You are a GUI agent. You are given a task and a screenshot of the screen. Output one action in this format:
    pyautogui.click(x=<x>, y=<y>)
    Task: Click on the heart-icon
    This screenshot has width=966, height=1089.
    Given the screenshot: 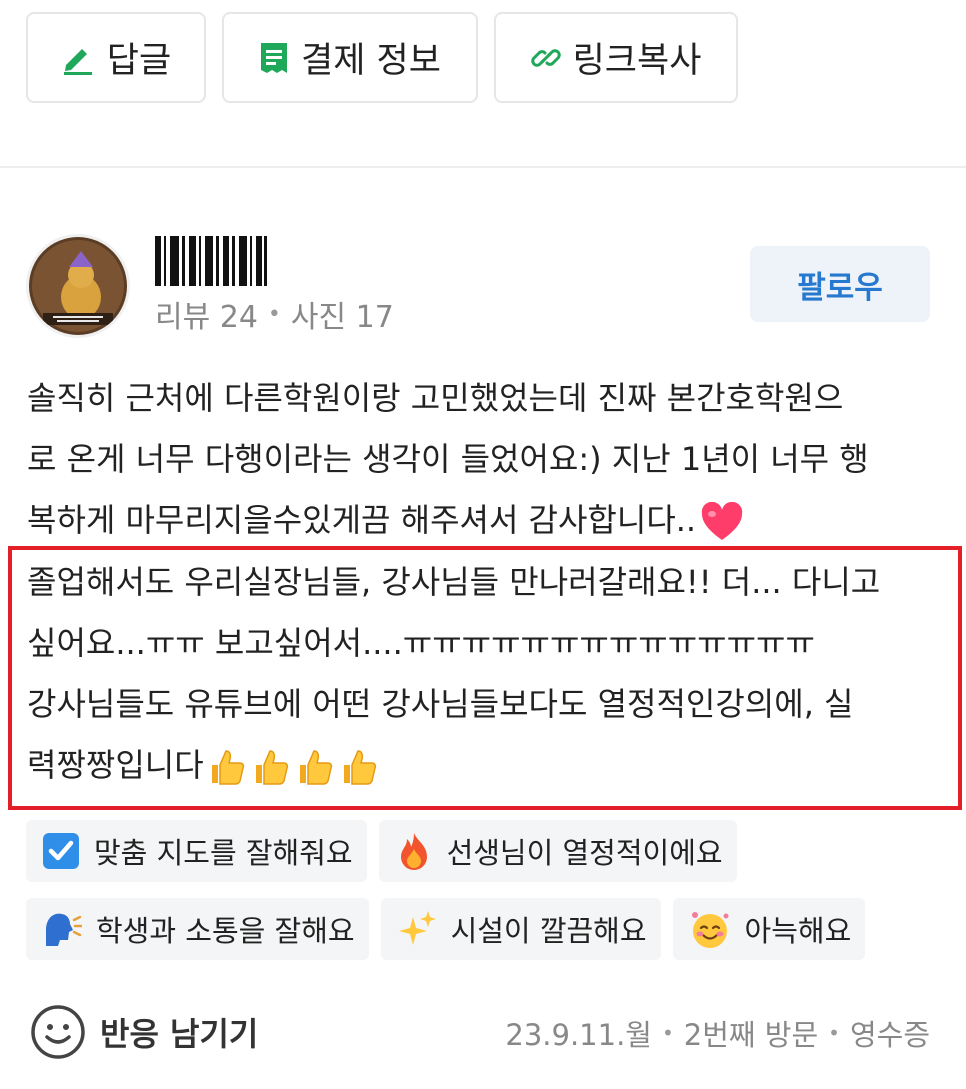 What is the action you would take?
    pyautogui.click(x=722, y=520)
    